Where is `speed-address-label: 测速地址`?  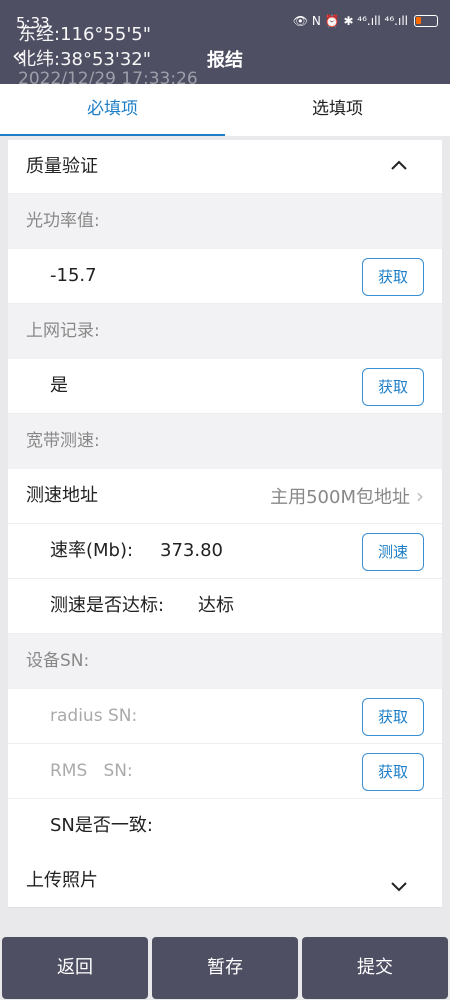 speed-address-label: 测速地址 is located at coordinates (62, 495).